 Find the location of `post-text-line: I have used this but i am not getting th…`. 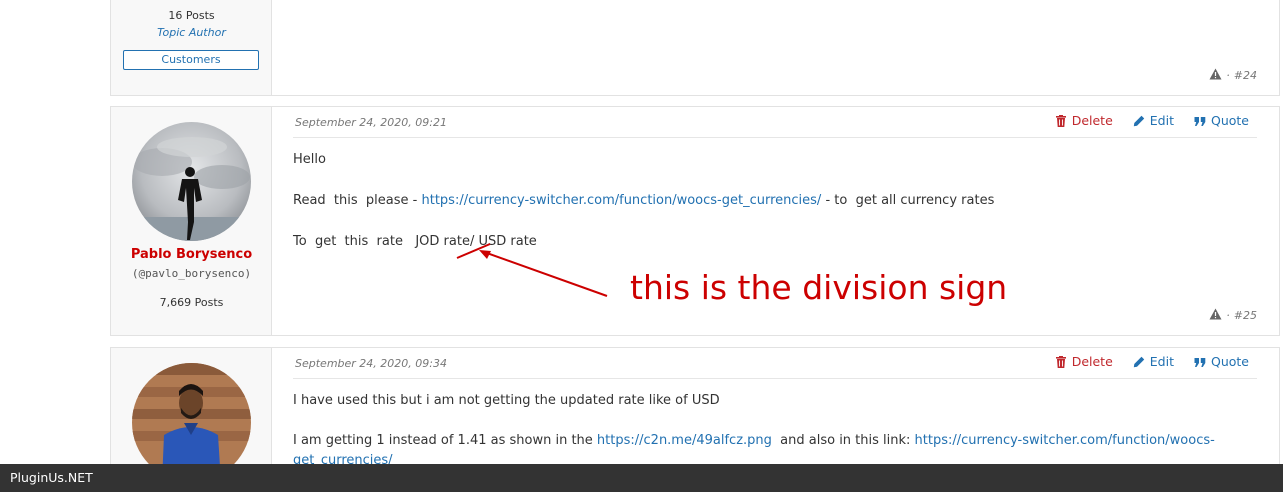

post-text-line: I have used this but i am not getting th… is located at coordinates (506, 400).